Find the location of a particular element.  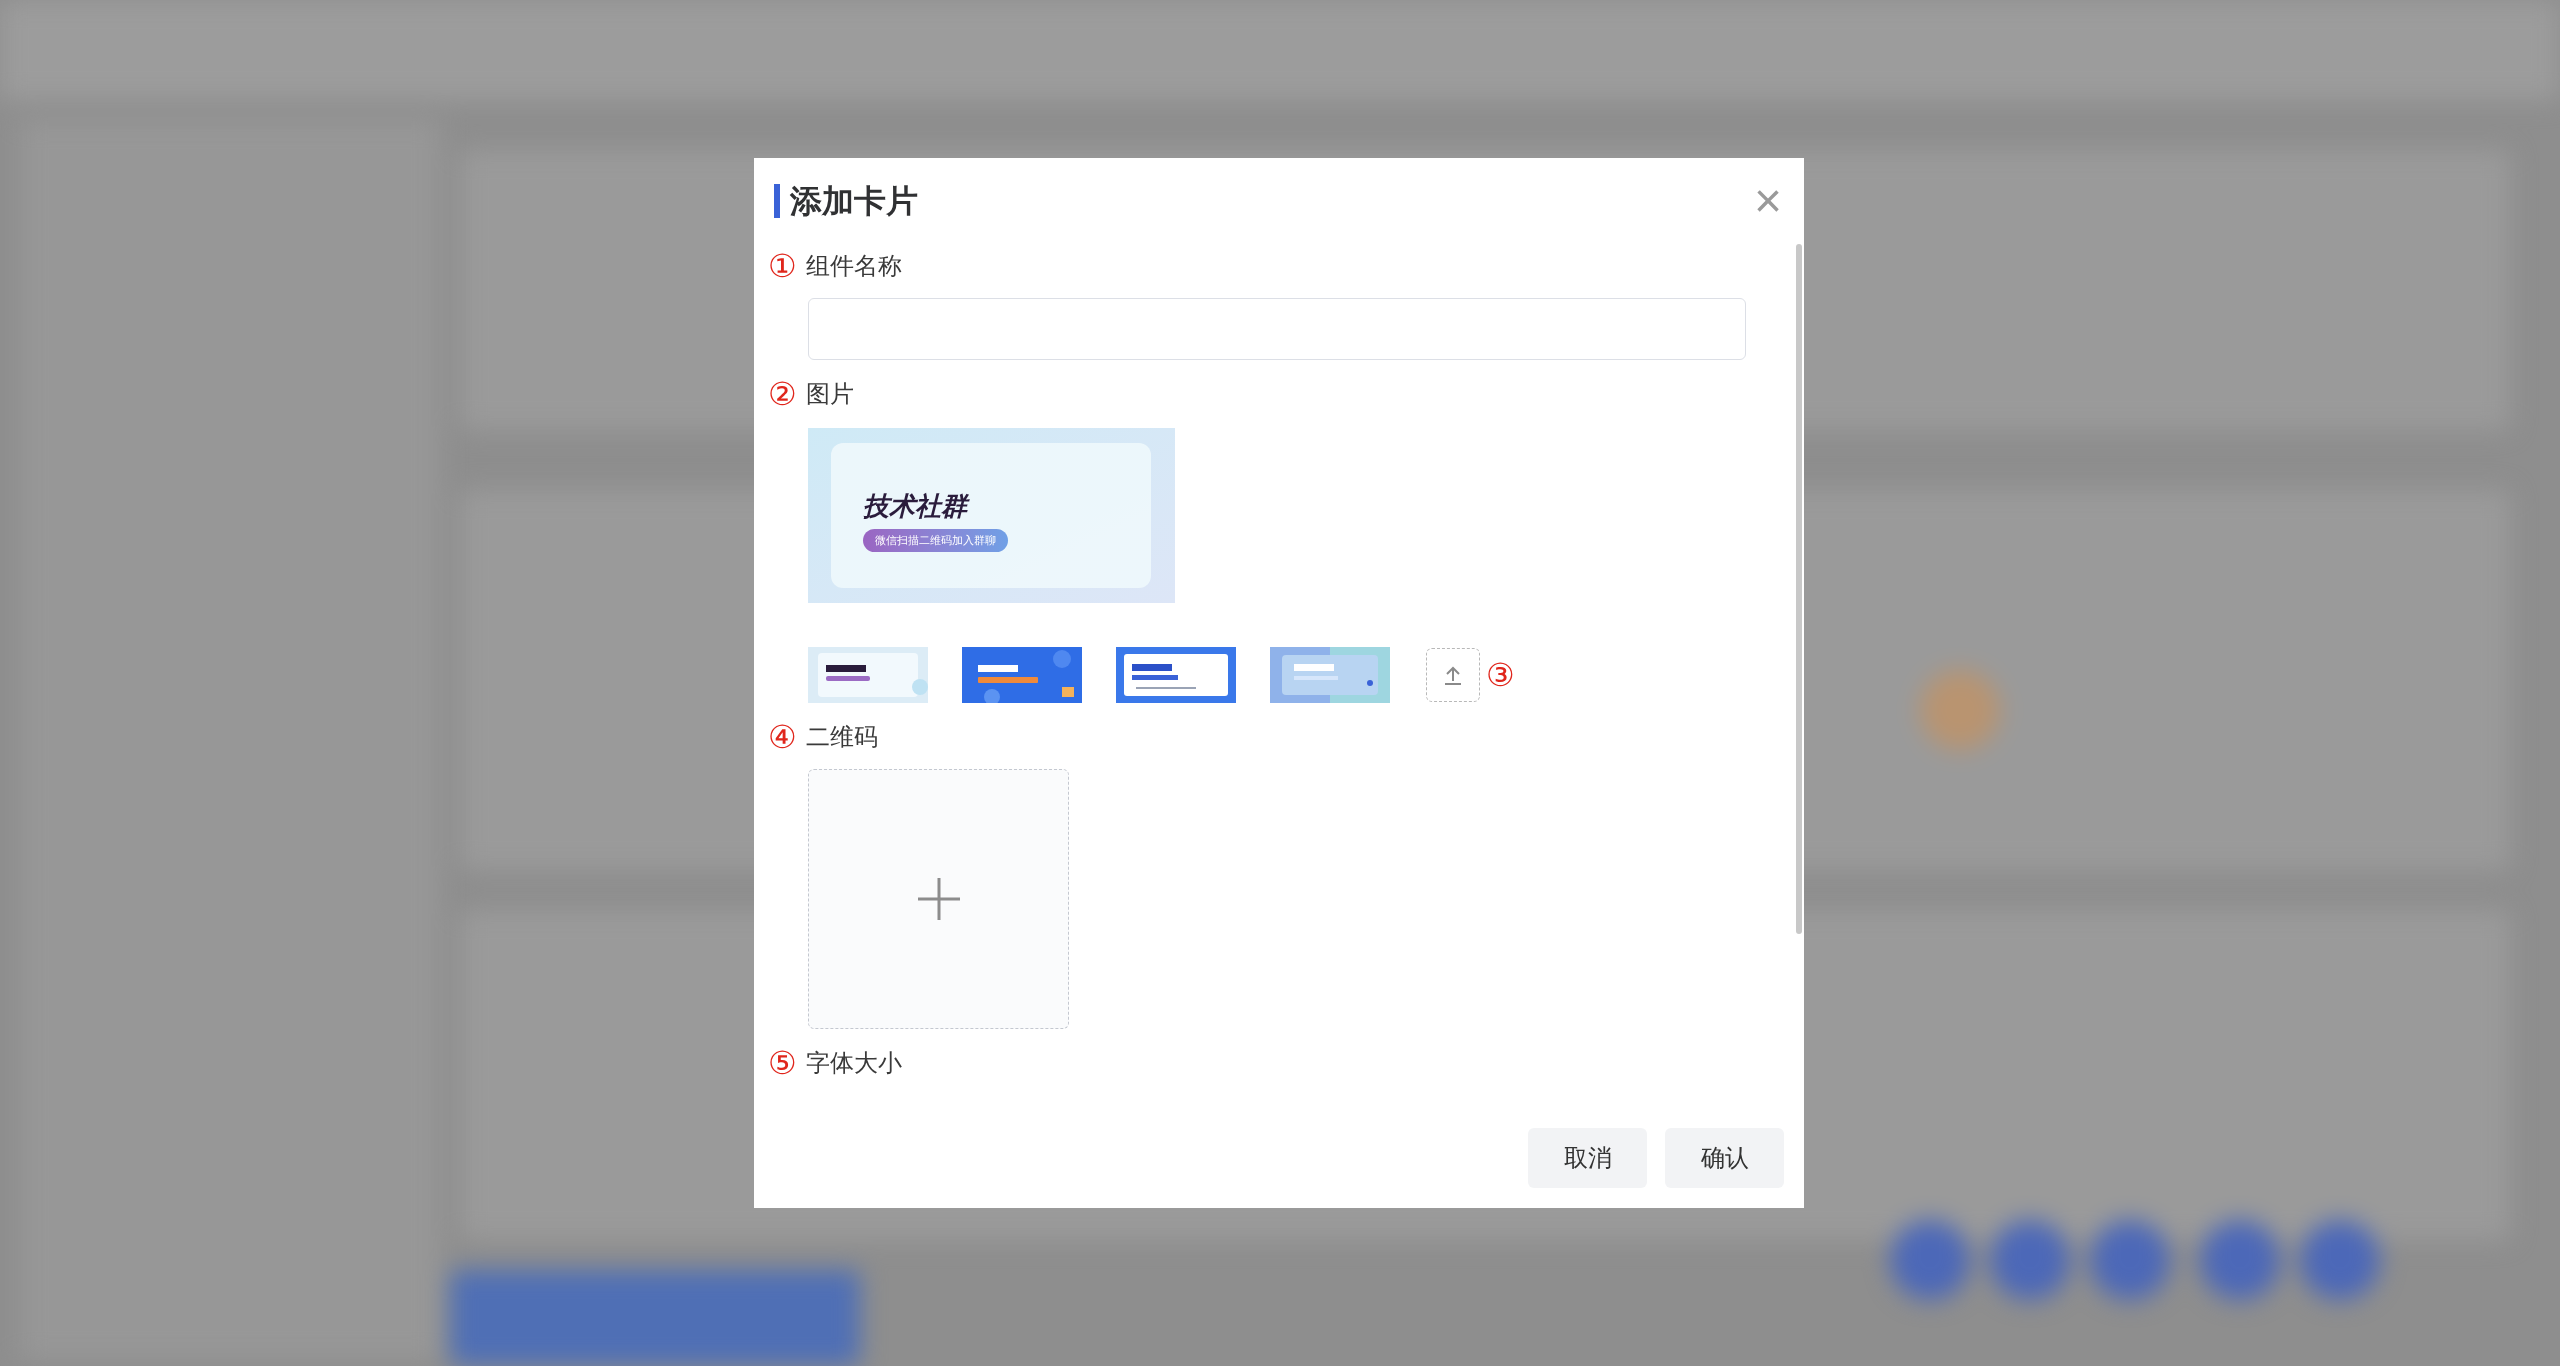

annotation-marker: ⑤ is located at coordinates (783, 1063).